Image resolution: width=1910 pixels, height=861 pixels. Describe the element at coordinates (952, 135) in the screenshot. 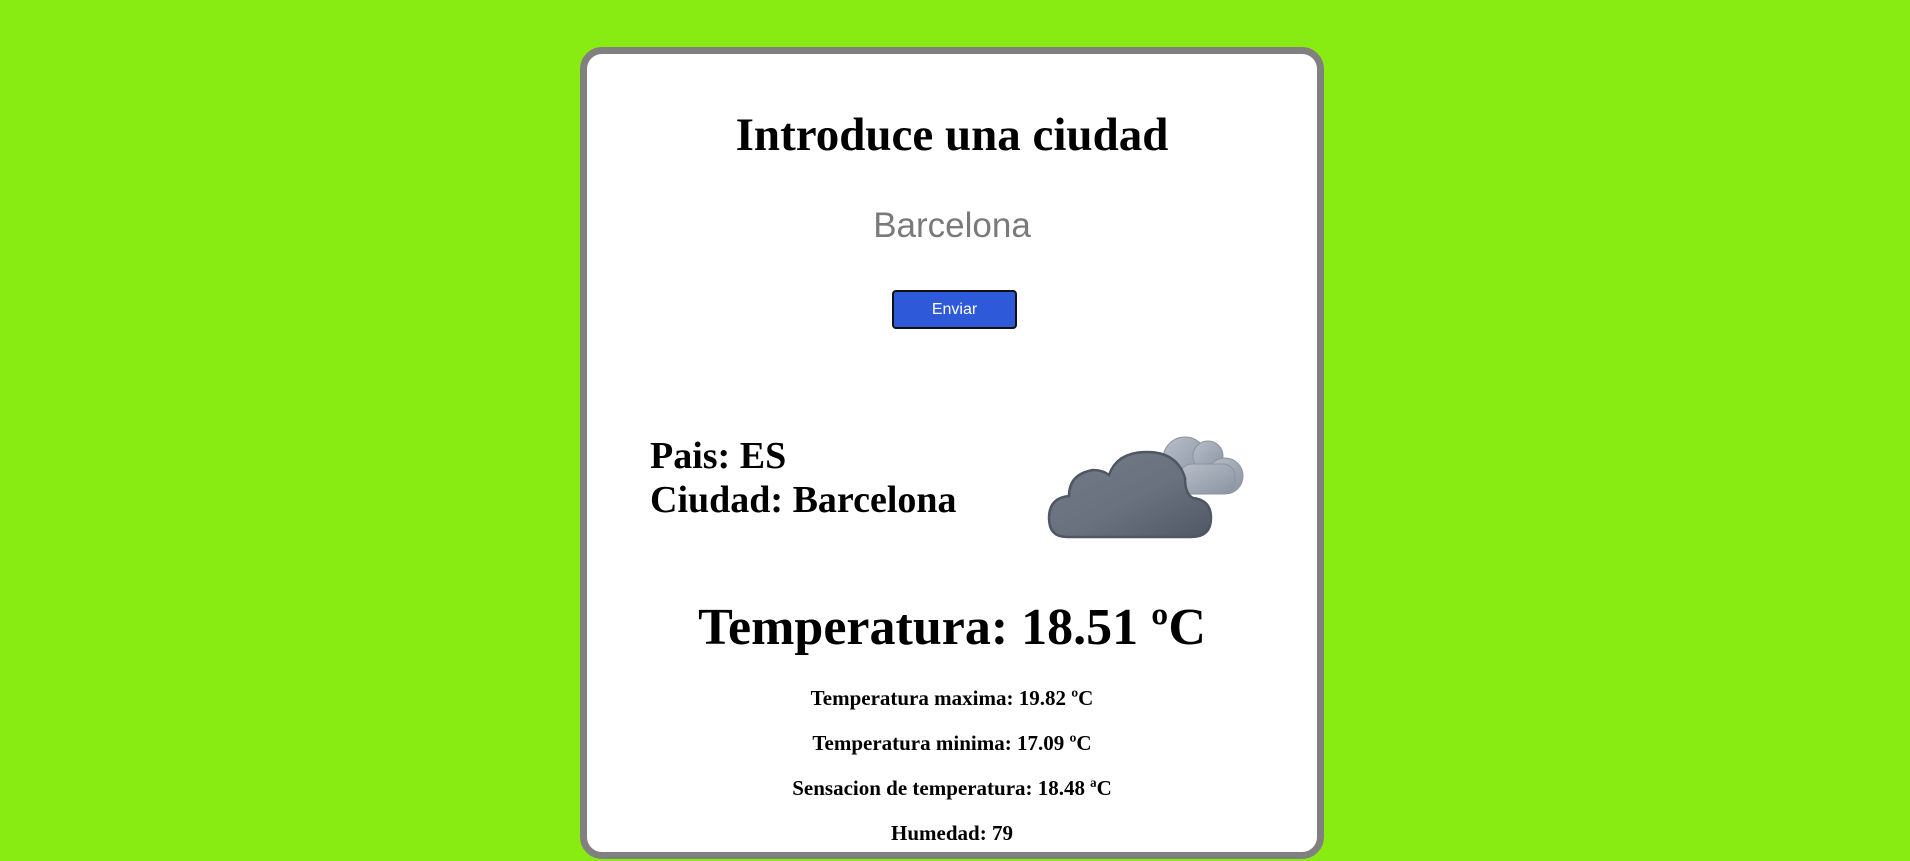

I see `page-title: Introduce una ciudad` at that location.